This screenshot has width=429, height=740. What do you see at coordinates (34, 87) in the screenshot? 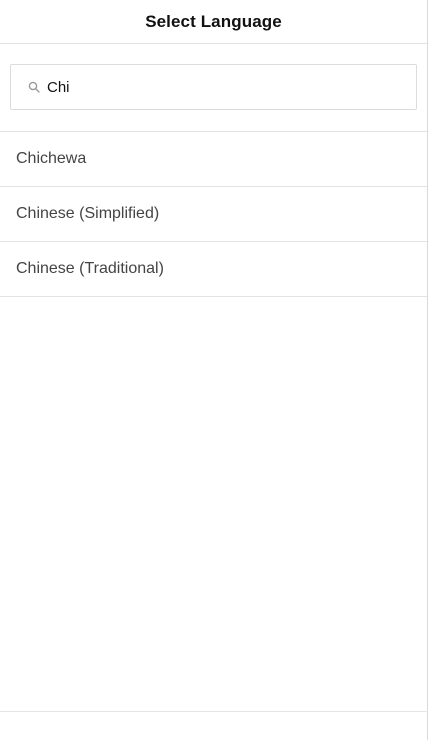
I see `search-icon` at bounding box center [34, 87].